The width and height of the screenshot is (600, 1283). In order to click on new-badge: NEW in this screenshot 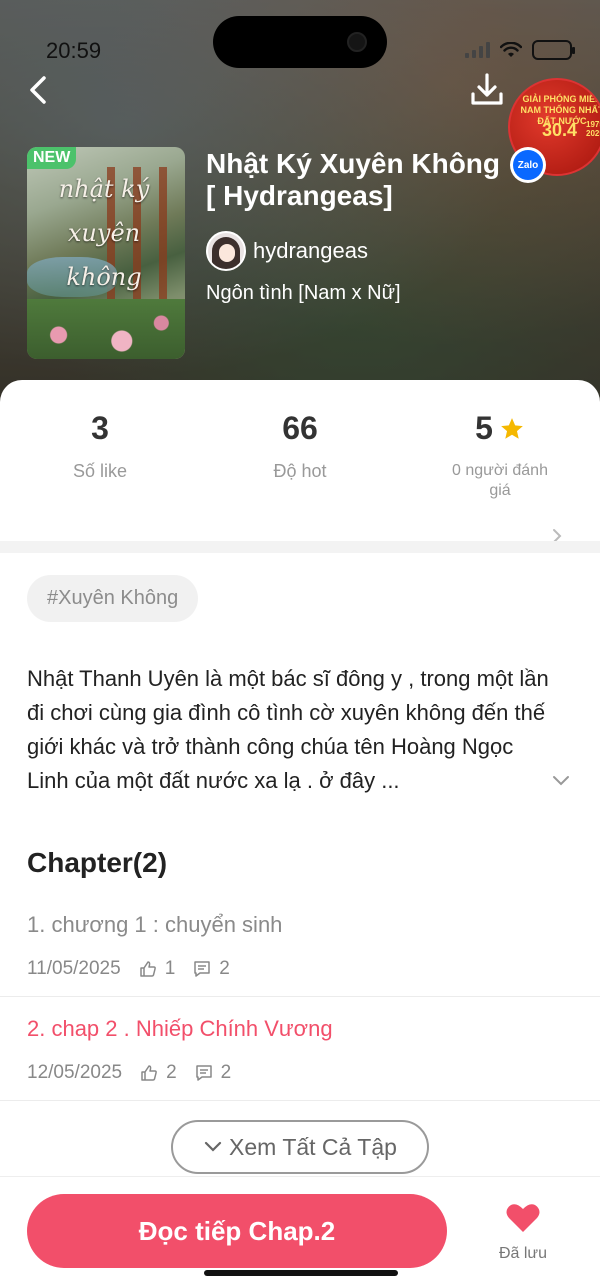, I will do `click(52, 158)`.